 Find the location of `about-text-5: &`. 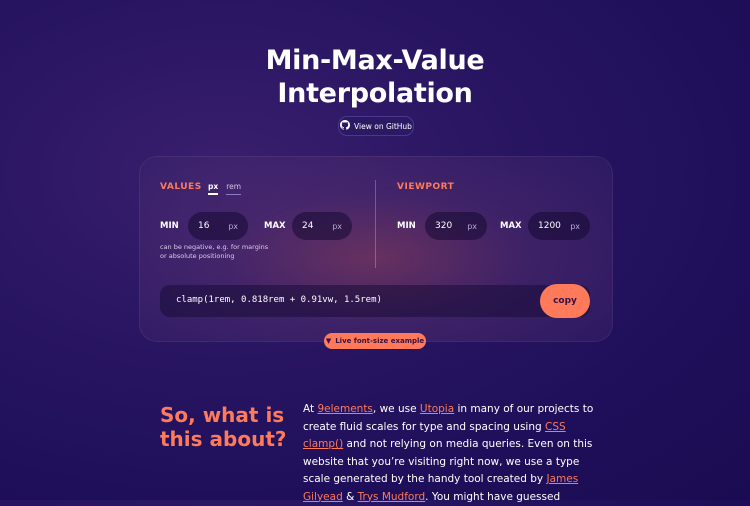

about-text-5: & is located at coordinates (350, 496).